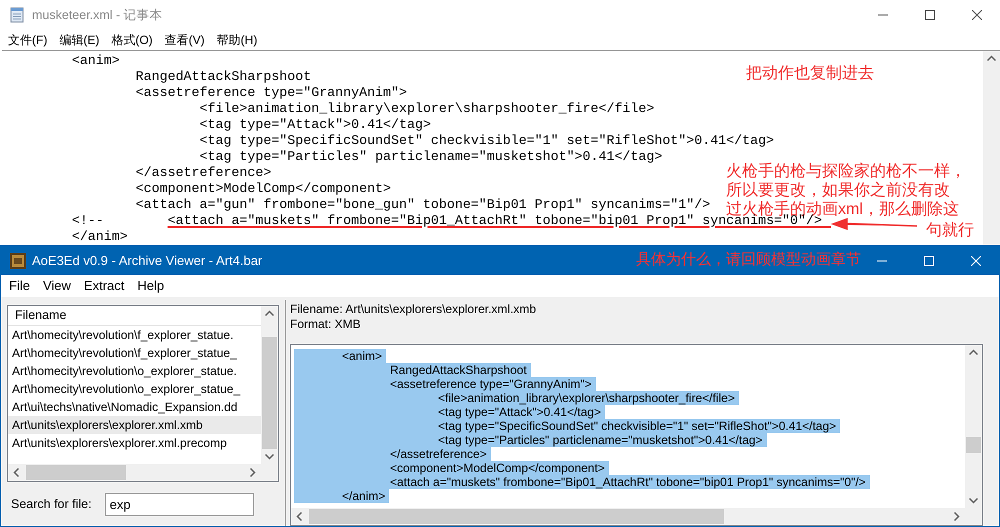  I want to click on annotation-text: 火枪手的枪与探险家的枪不一样，, so click(846, 171).